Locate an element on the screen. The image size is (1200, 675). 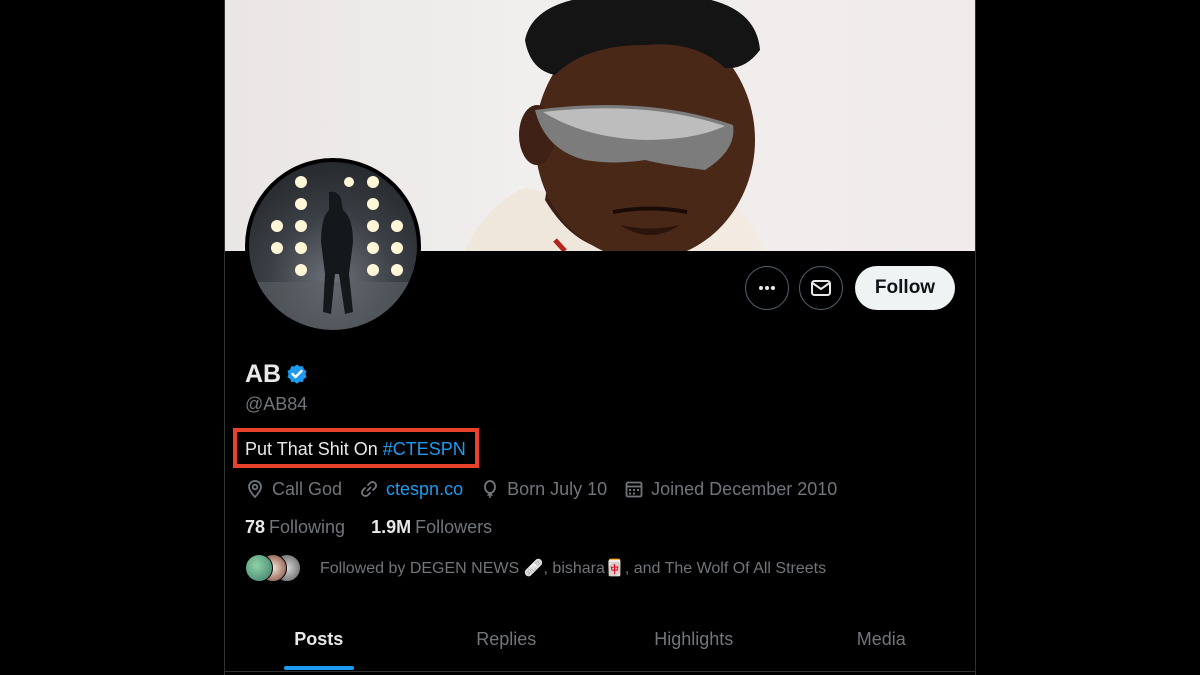
calendar-icon is located at coordinates (634, 489).